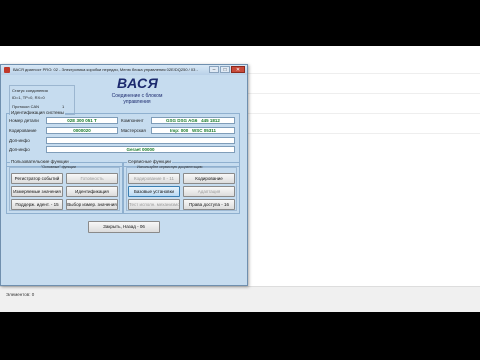  What do you see at coordinates (209, 178) in the screenshot?
I see `coding-button: Кодирование` at bounding box center [209, 178].